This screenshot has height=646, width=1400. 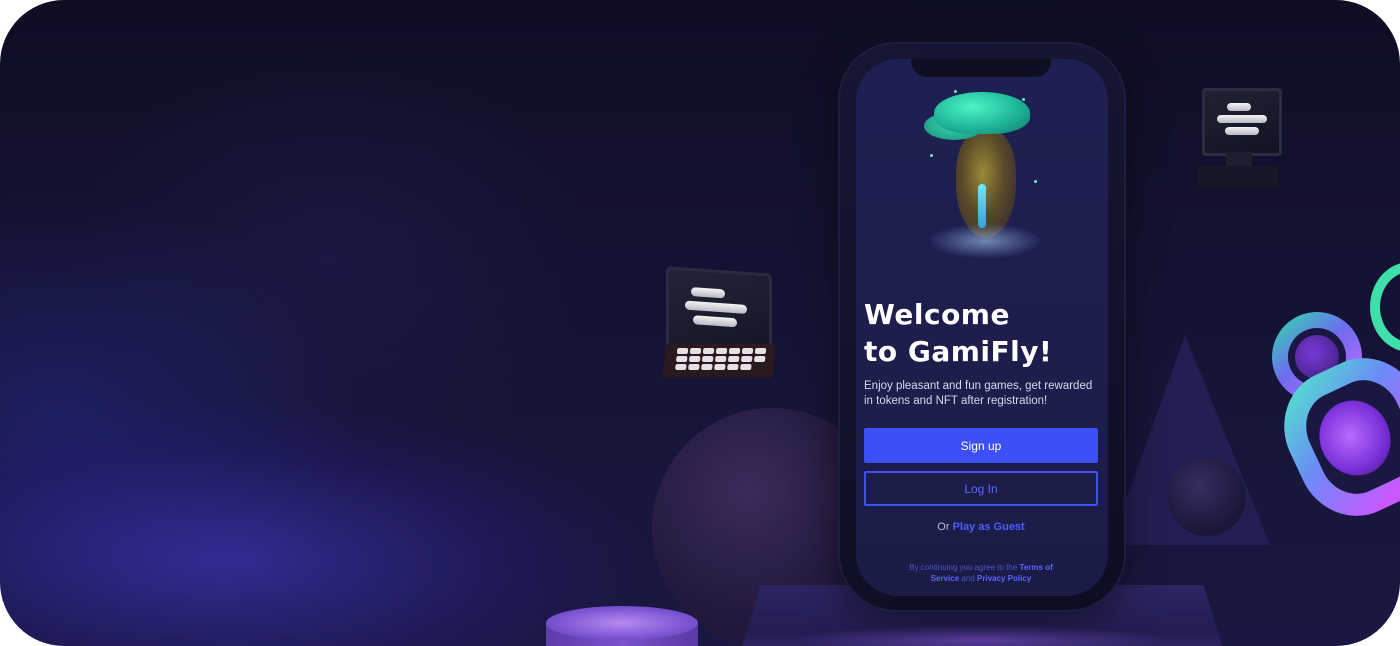 I want to click on monitor-screen, so click(x=1242, y=122).